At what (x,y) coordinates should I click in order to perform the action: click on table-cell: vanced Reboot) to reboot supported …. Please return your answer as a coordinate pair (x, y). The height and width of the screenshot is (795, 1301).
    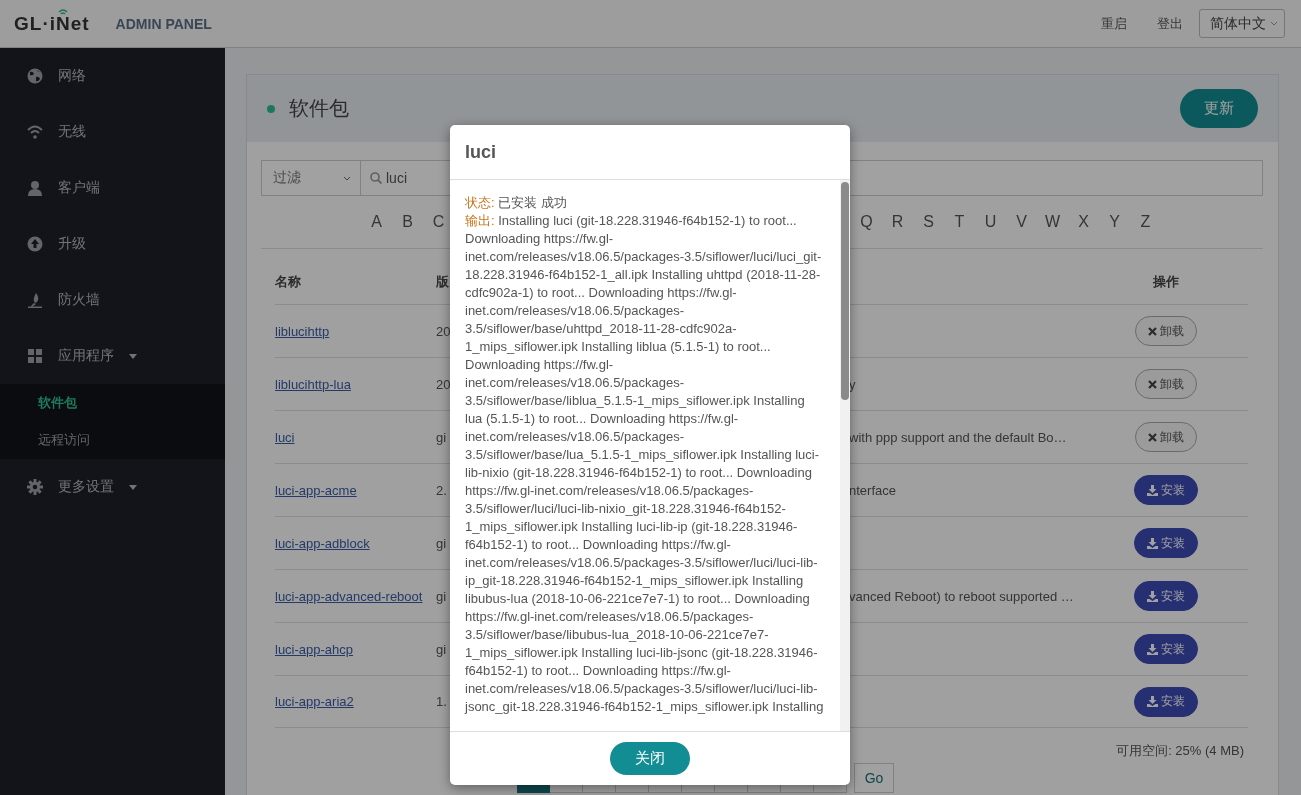
    Looking at the image, I should click on (961, 596).